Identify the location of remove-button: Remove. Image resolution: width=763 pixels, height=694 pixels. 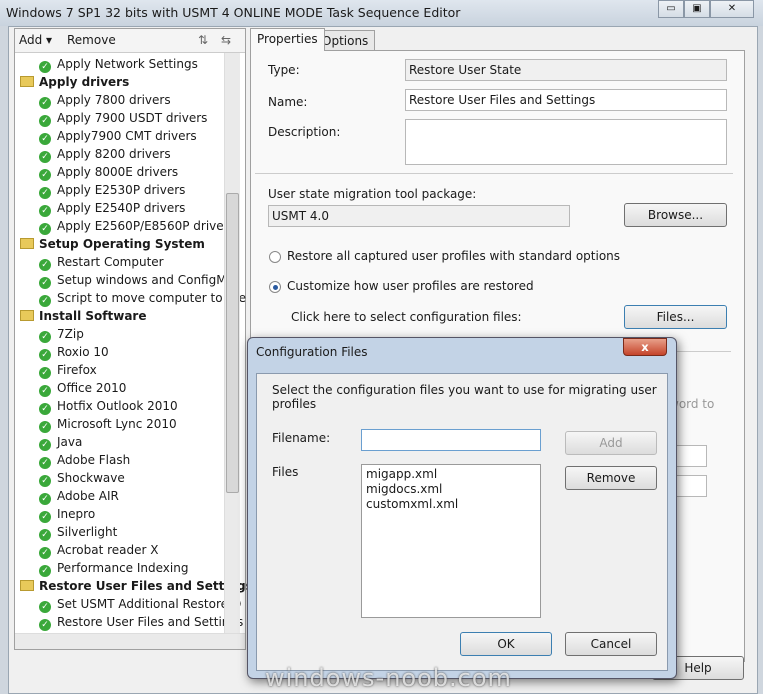
(91, 40).